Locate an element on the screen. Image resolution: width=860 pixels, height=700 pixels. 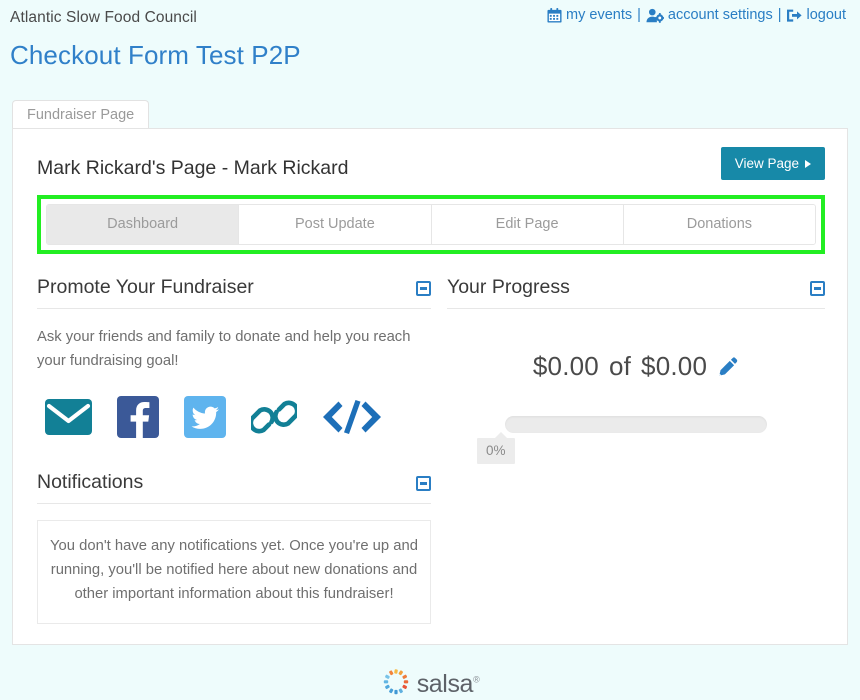
account-settings-link: account settings is located at coordinates (709, 15).